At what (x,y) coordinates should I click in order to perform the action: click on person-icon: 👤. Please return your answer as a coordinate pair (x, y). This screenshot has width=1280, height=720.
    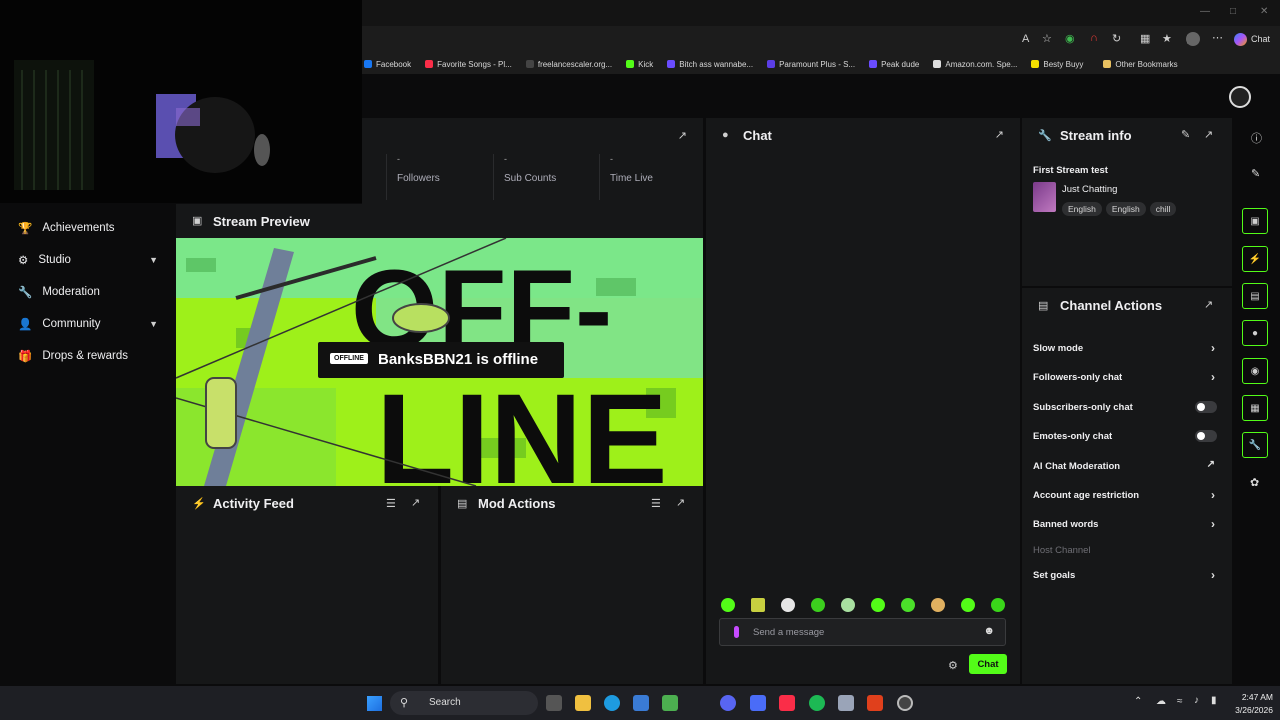
    Looking at the image, I should click on (25, 325).